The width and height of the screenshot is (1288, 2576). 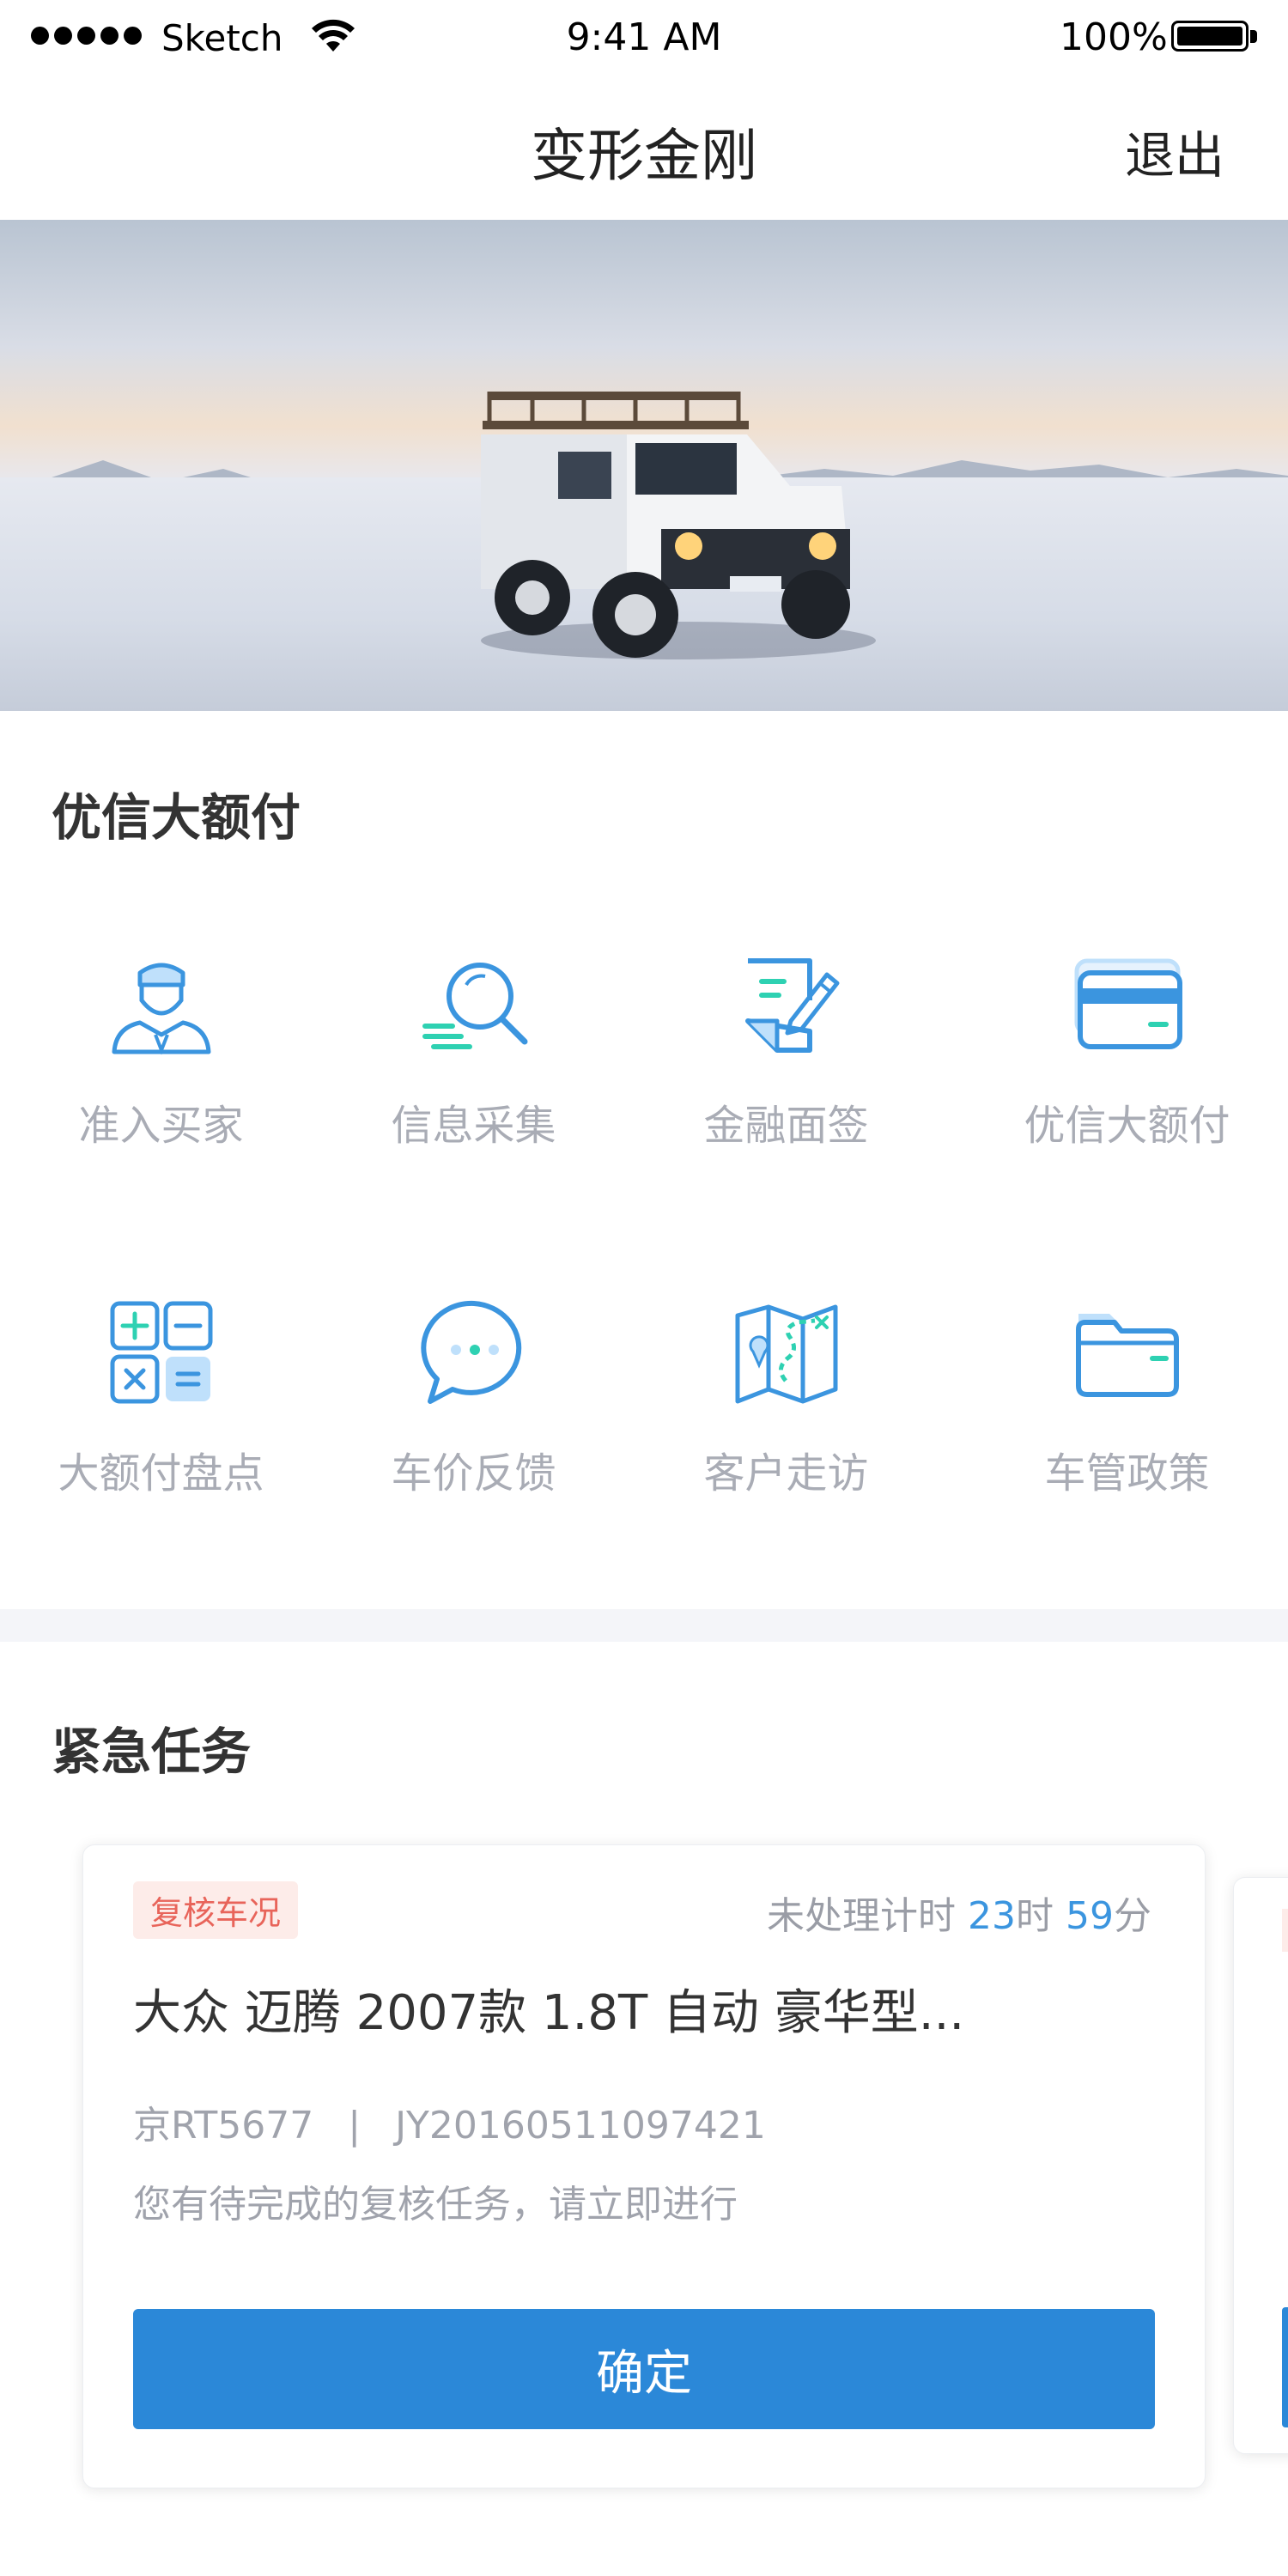 What do you see at coordinates (792, 1006) in the screenshot?
I see `document-sign-icon` at bounding box center [792, 1006].